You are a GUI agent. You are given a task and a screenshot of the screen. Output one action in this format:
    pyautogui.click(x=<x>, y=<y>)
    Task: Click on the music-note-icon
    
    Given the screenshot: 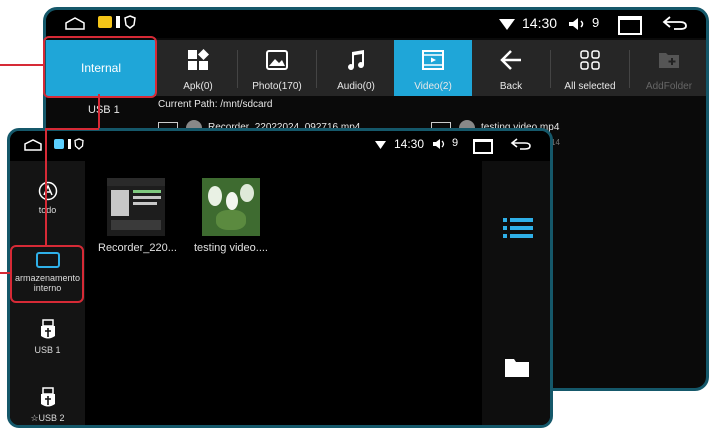 What is the action you would take?
    pyautogui.click(x=356, y=60)
    